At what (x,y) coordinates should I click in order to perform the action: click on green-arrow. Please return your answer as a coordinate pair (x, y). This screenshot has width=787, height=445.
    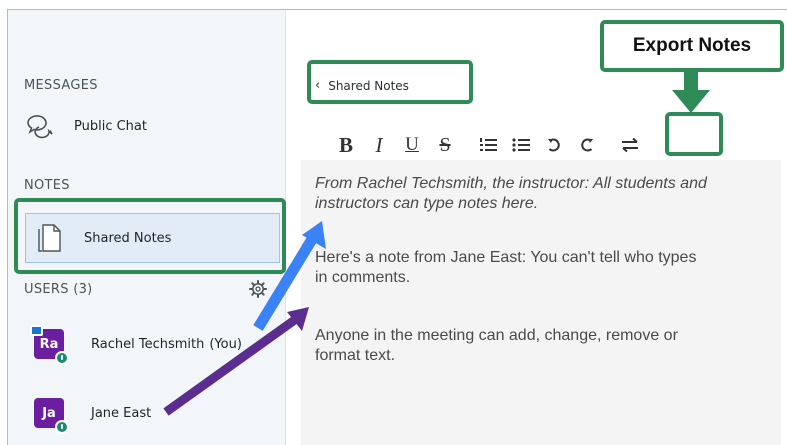
    Looking at the image, I should click on (691, 92).